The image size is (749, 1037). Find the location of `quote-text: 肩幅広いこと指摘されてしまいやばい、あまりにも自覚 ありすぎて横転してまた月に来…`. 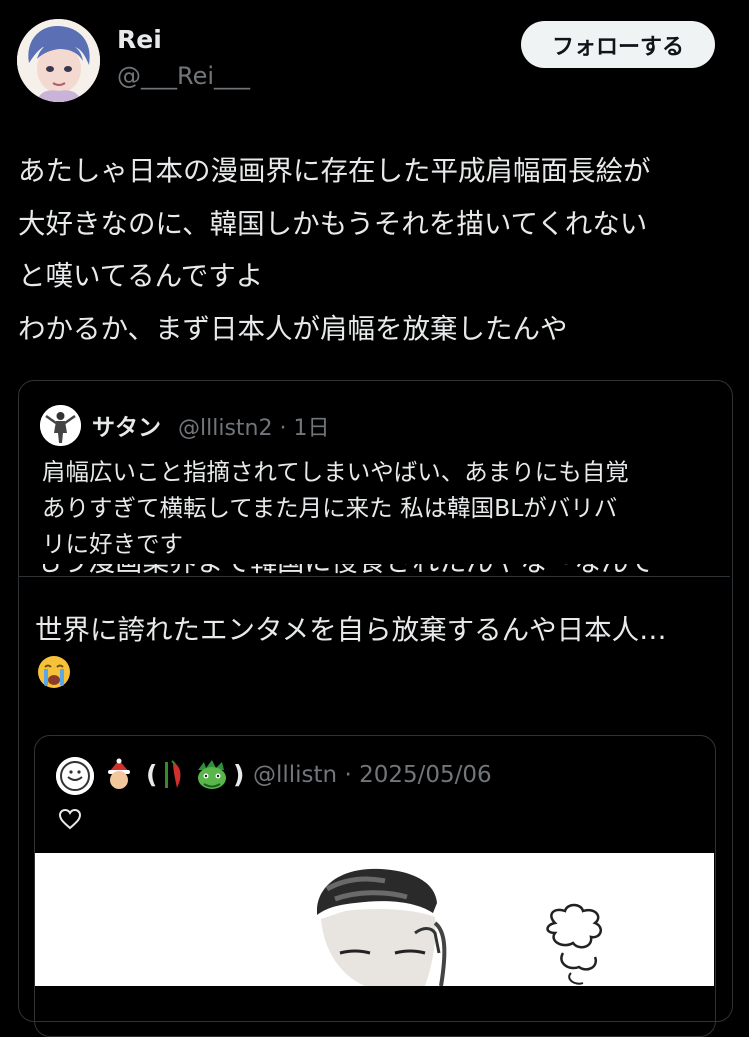

quote-text: 肩幅広いこと指摘されてしまいやばい、あまりにも自覚 ありすぎて横転してまた月に来… is located at coordinates (335, 508).